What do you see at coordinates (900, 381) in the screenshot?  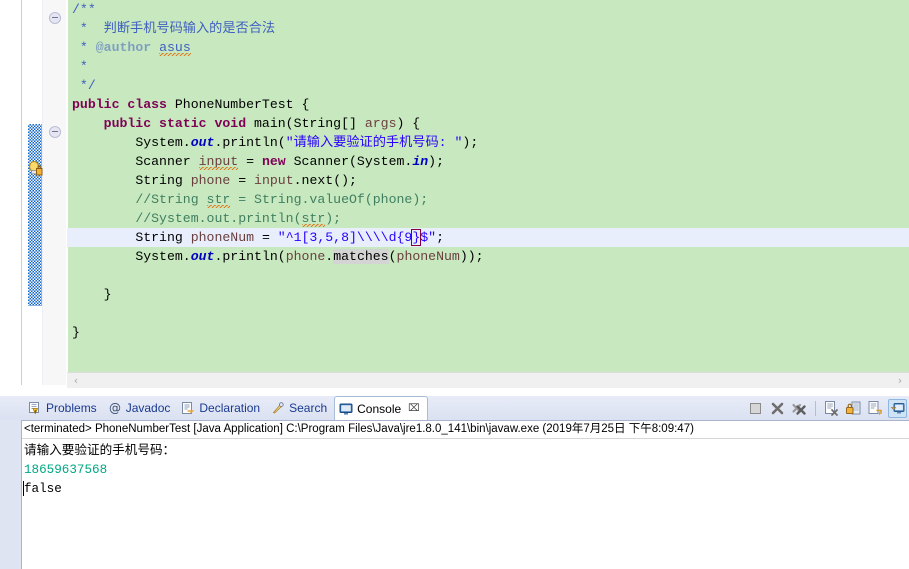 I see `scroll-right-arrow-icon: ›` at bounding box center [900, 381].